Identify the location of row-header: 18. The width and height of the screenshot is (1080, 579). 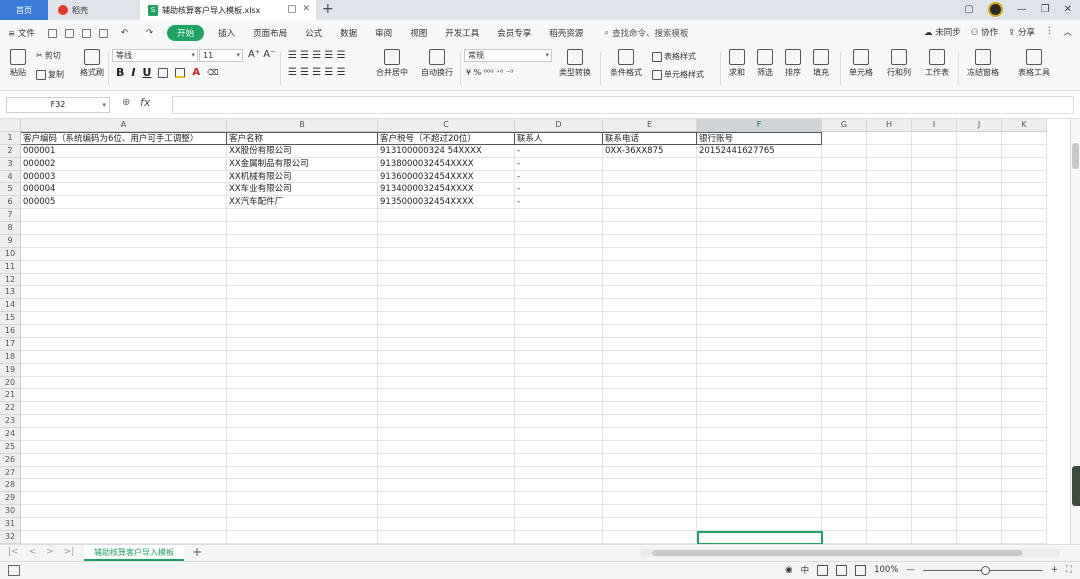
(10, 357).